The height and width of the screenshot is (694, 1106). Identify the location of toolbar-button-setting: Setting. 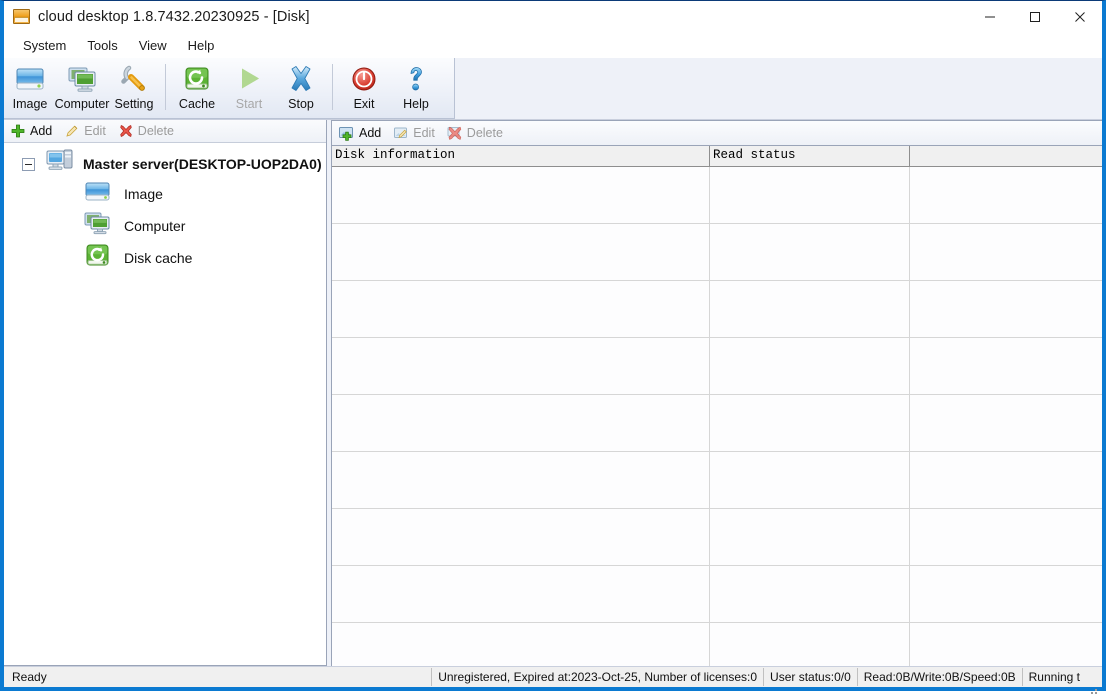
(134, 87).